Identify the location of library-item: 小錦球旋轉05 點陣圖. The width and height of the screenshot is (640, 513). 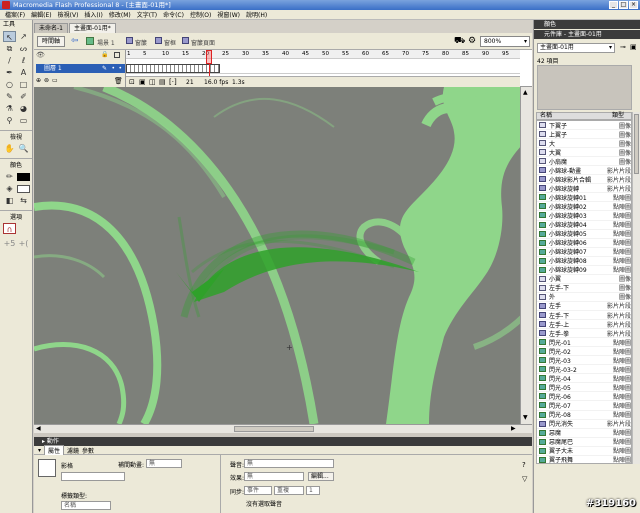
(584, 234).